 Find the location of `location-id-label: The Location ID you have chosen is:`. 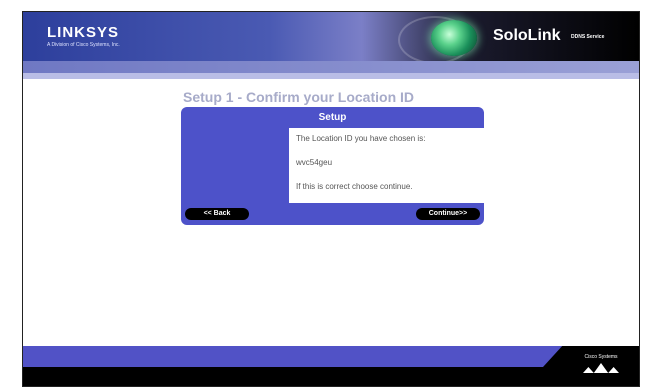

location-id-label: The Location ID you have chosen is: is located at coordinates (361, 138).